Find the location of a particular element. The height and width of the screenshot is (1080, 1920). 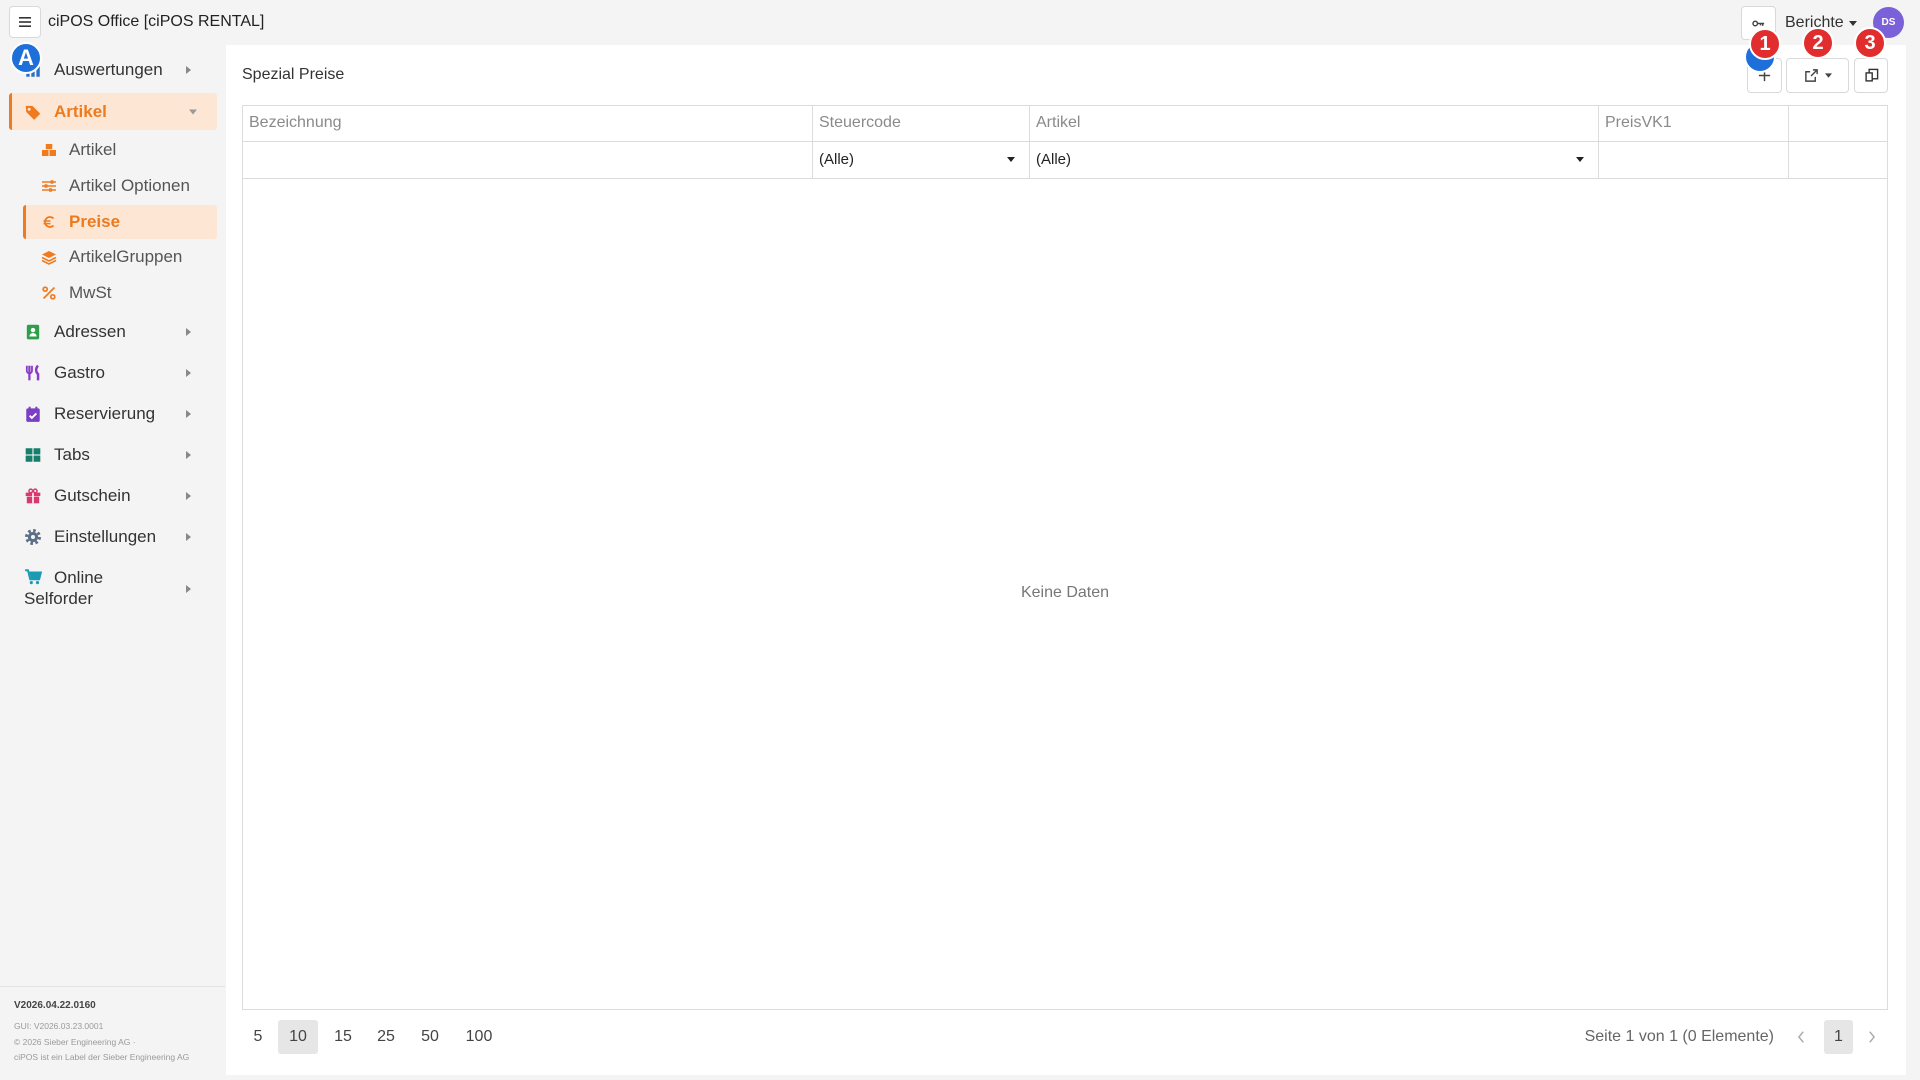

grid-header-row: Bezeichnung Steuercode Artikel PreisVK1 is located at coordinates (1065, 124).